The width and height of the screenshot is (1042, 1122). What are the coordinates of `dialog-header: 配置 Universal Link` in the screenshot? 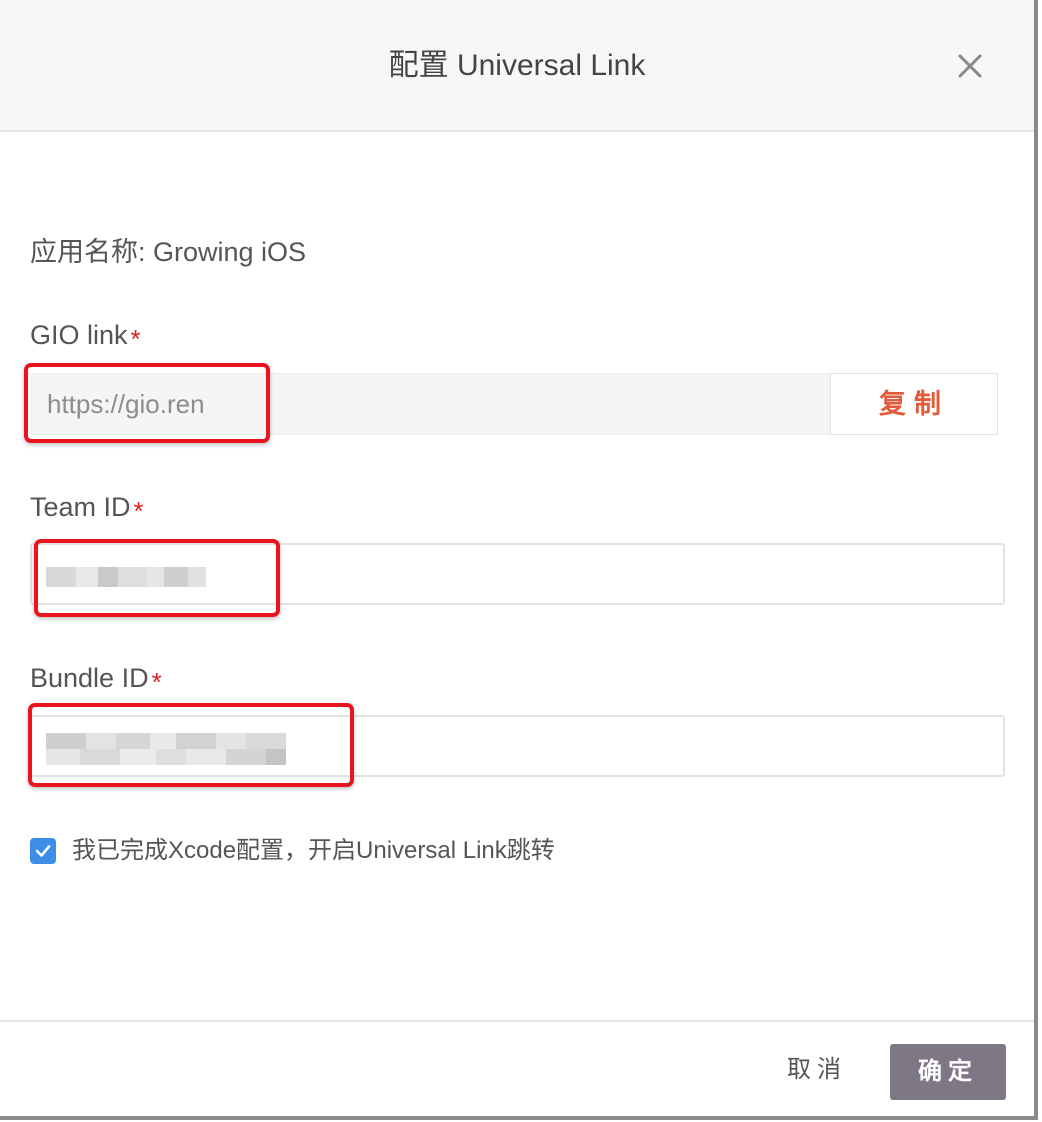 It's located at (517, 66).